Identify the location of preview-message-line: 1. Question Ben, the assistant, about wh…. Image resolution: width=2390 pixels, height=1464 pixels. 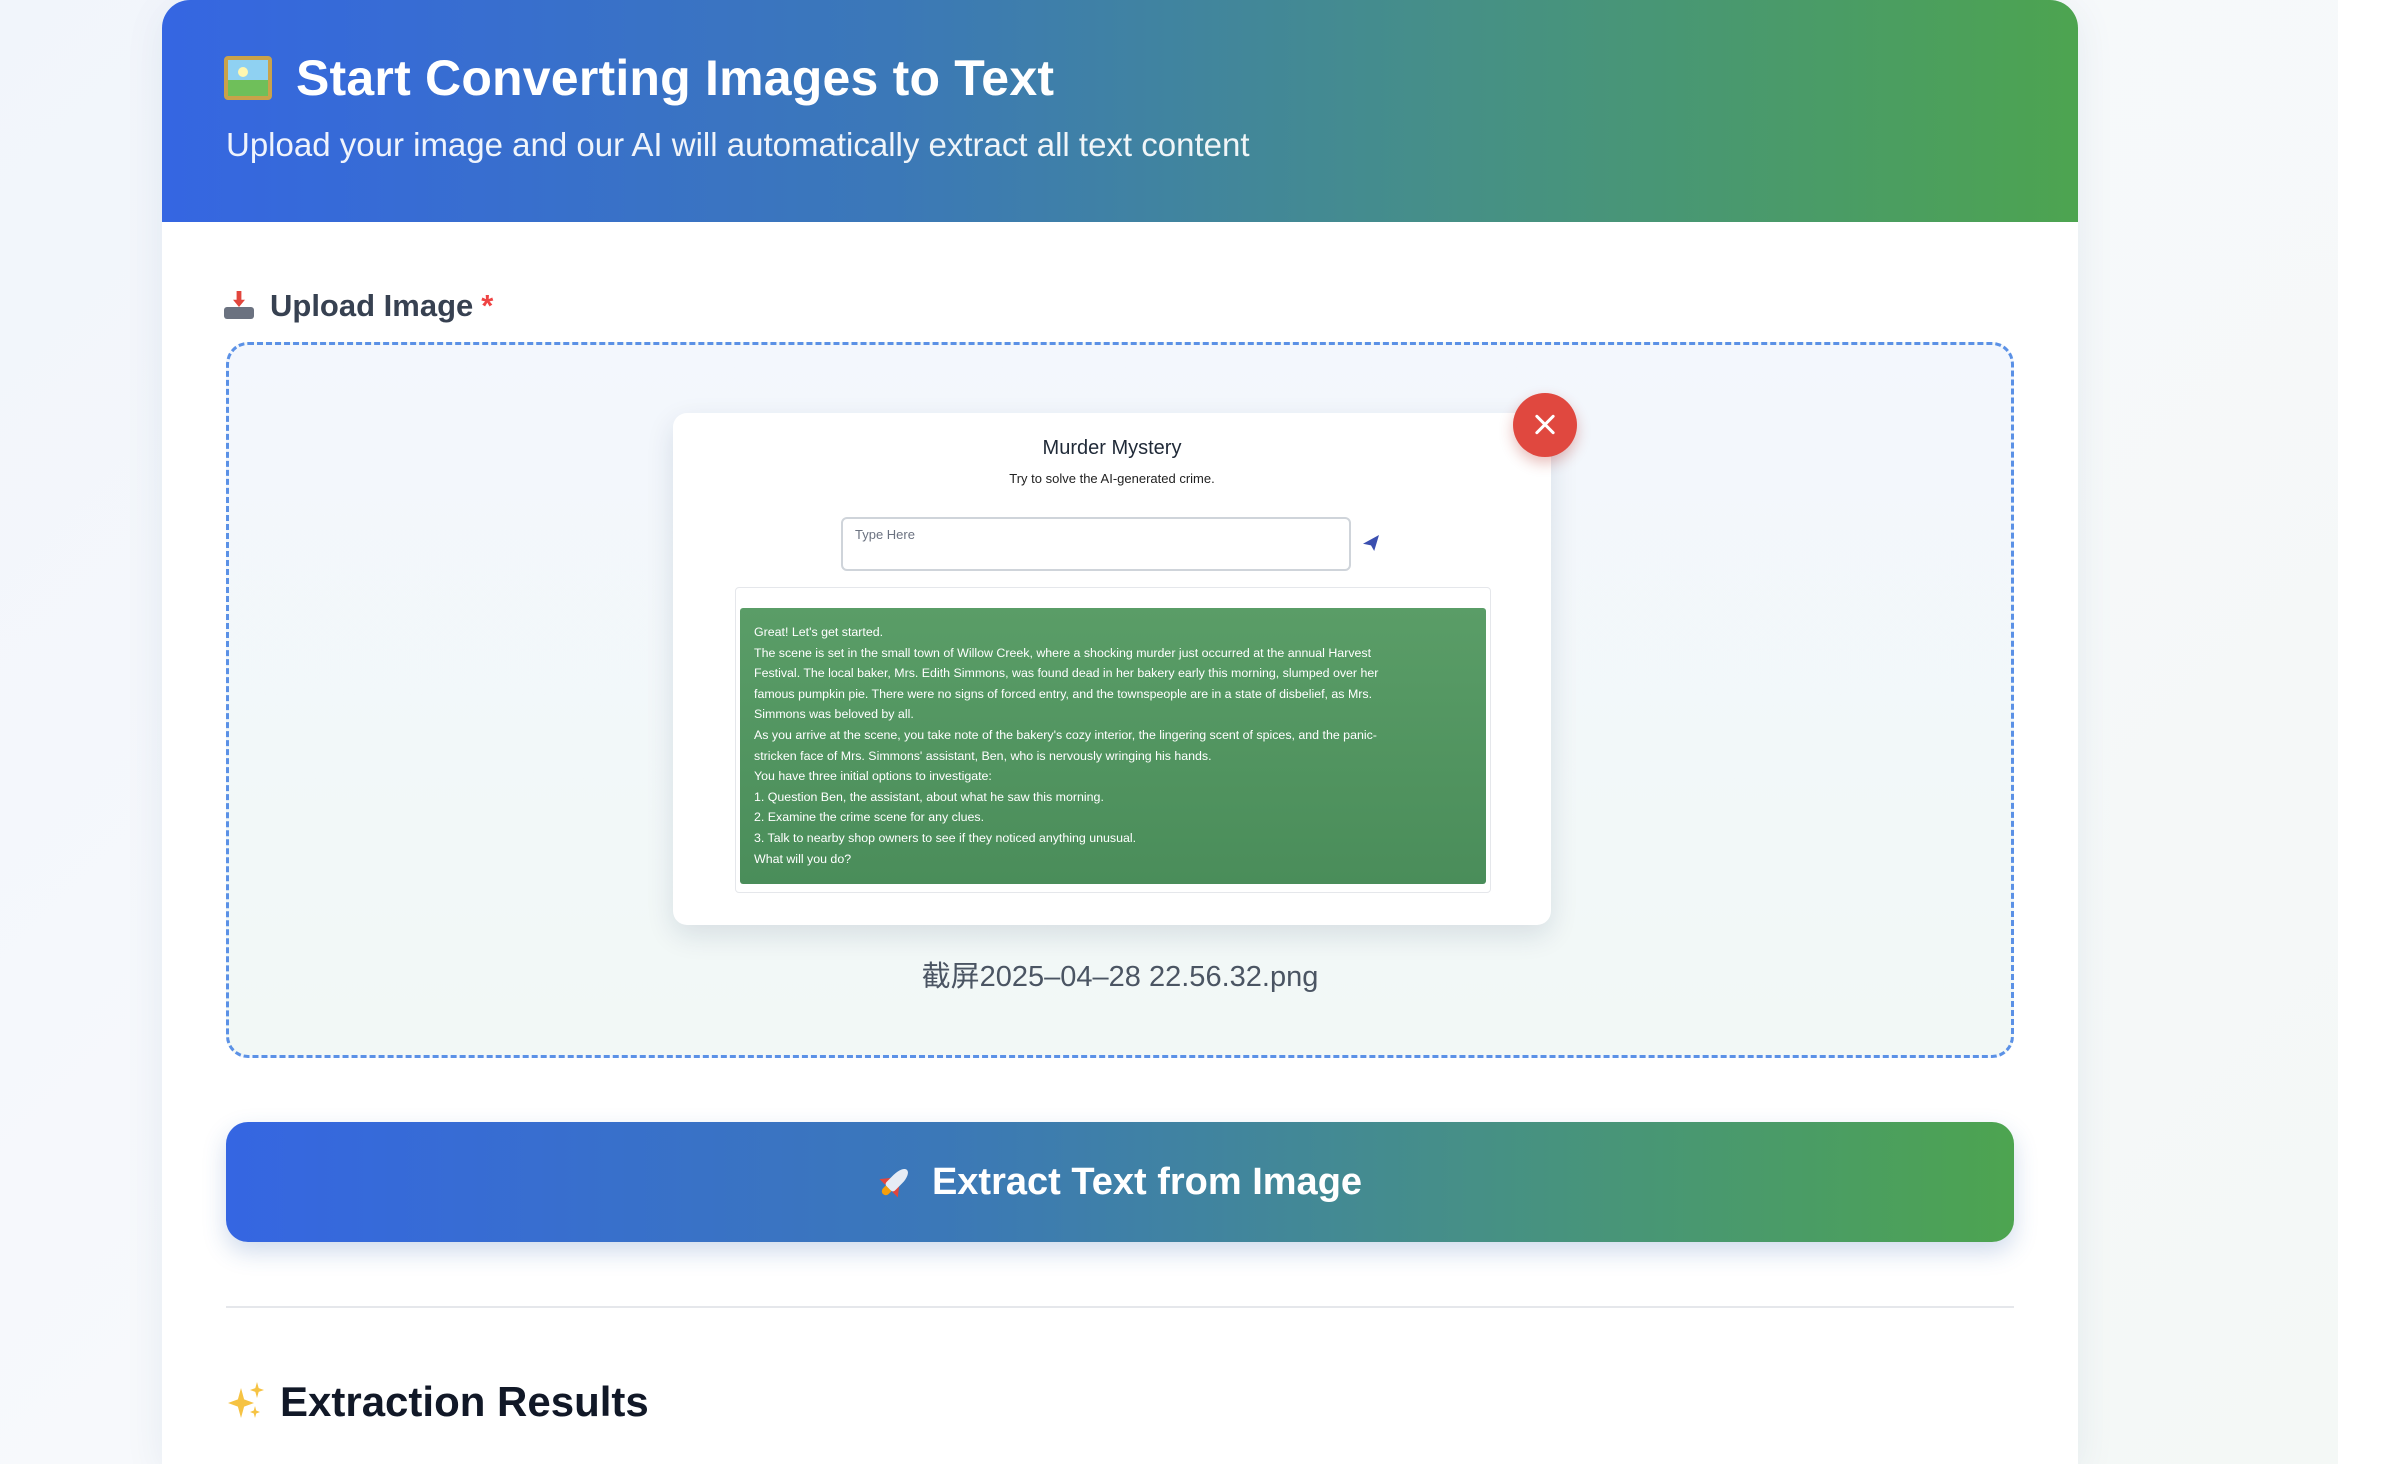
(929, 796).